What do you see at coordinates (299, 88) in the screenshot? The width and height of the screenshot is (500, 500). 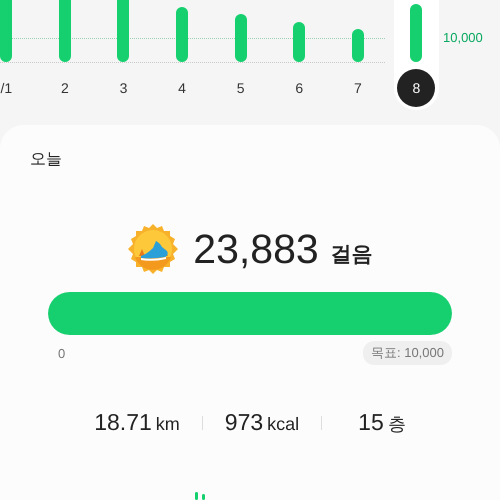 I see `day-label: 6` at bounding box center [299, 88].